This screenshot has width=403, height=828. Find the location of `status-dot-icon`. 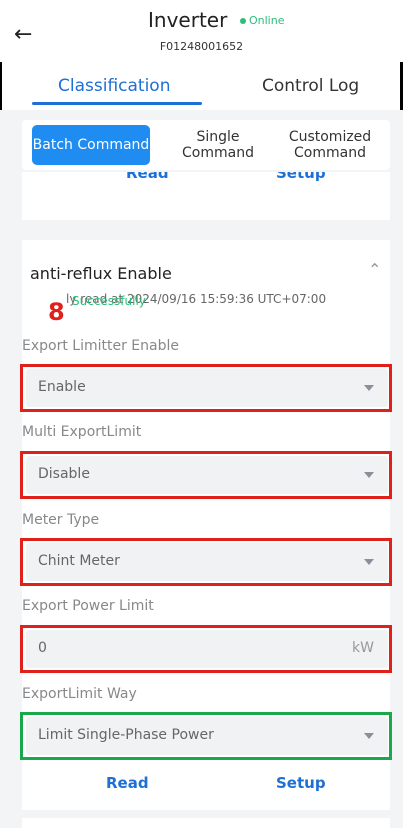

status-dot-icon is located at coordinates (243, 21).